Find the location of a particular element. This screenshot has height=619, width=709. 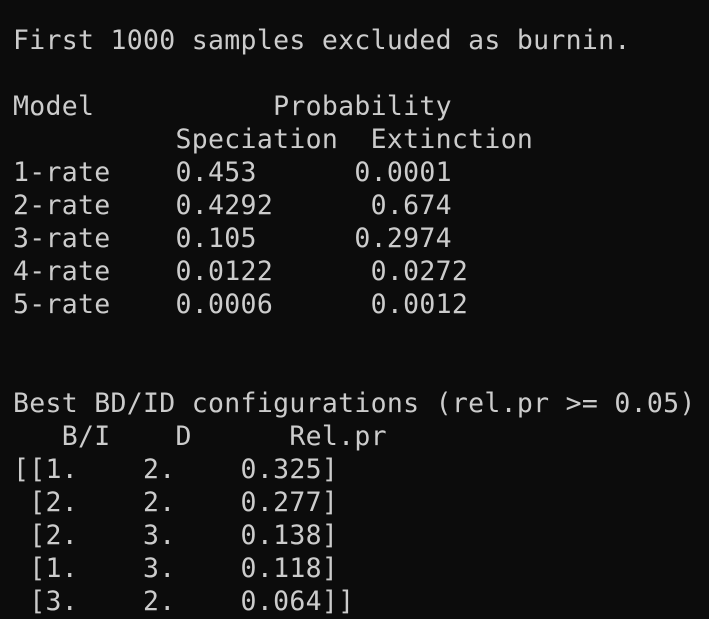

terminal-line: 3-rate 0.105 0.2974 is located at coordinates (232, 238).